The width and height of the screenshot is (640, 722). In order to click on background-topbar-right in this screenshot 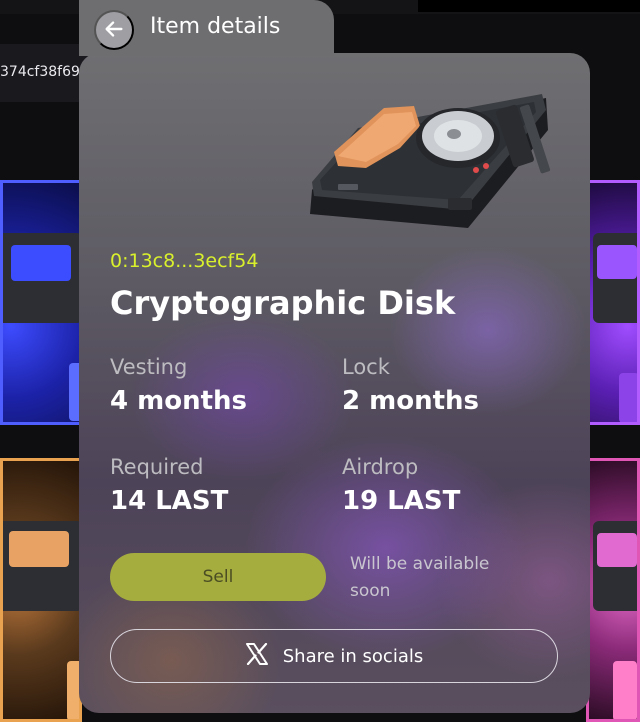, I will do `click(529, 6)`.